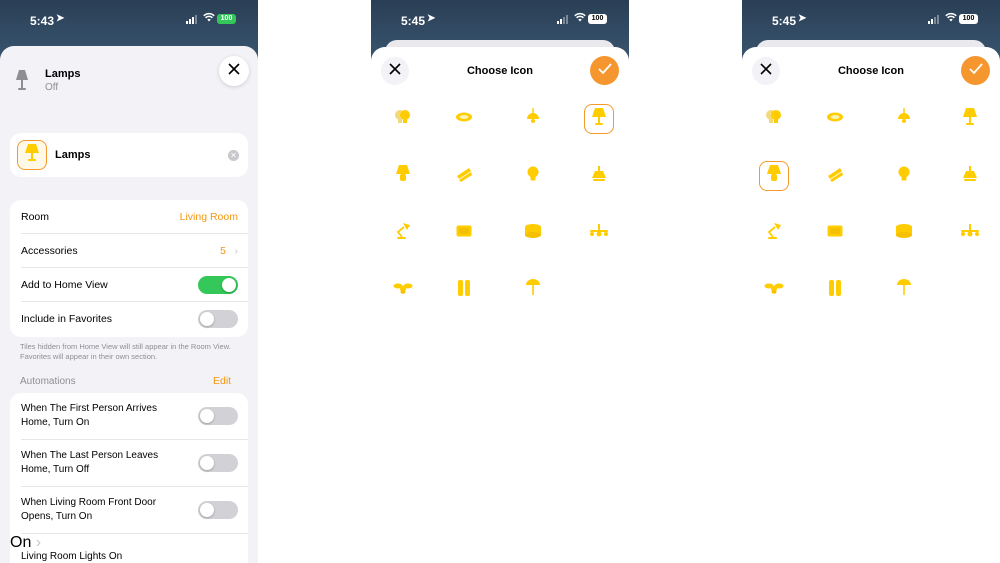  I want to click on ceiling-light-icon, so click(835, 119).